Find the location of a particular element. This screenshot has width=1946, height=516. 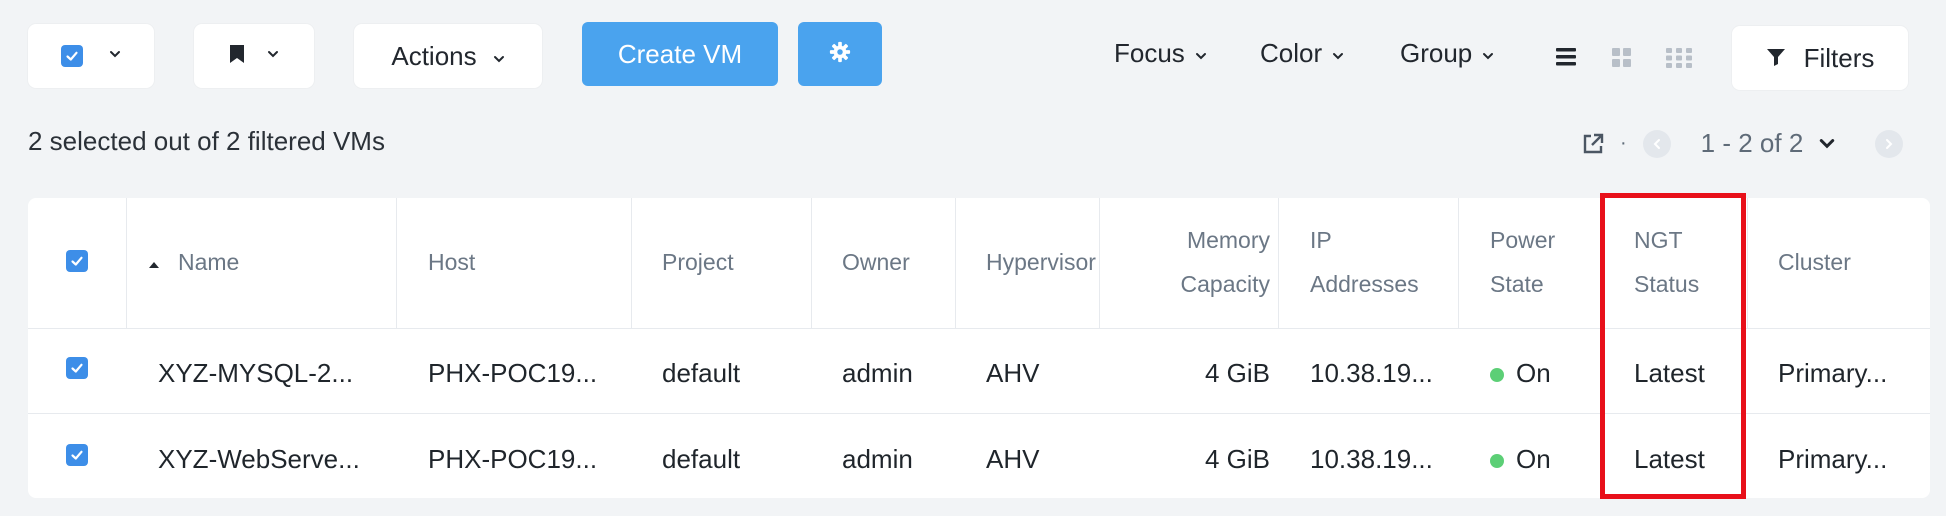

group-dropdown: Group is located at coordinates (1447, 53).